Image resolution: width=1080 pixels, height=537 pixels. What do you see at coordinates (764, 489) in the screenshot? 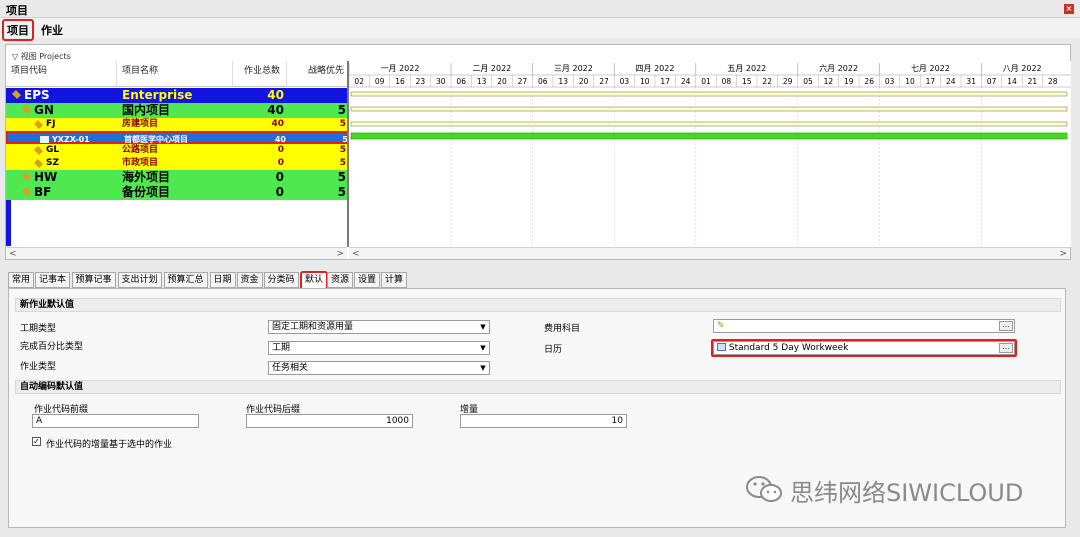
I see `wechat-icon` at bounding box center [764, 489].